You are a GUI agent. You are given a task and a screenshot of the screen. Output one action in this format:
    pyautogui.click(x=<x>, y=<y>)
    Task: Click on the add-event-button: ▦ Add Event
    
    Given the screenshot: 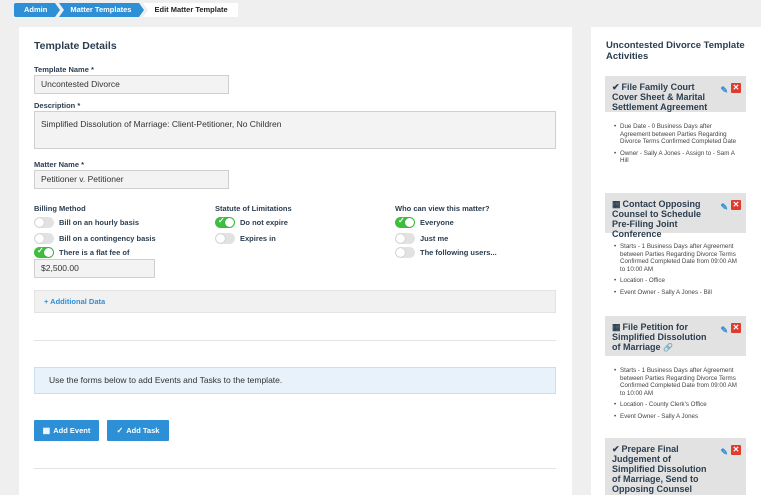 What is the action you would take?
    pyautogui.click(x=66, y=430)
    